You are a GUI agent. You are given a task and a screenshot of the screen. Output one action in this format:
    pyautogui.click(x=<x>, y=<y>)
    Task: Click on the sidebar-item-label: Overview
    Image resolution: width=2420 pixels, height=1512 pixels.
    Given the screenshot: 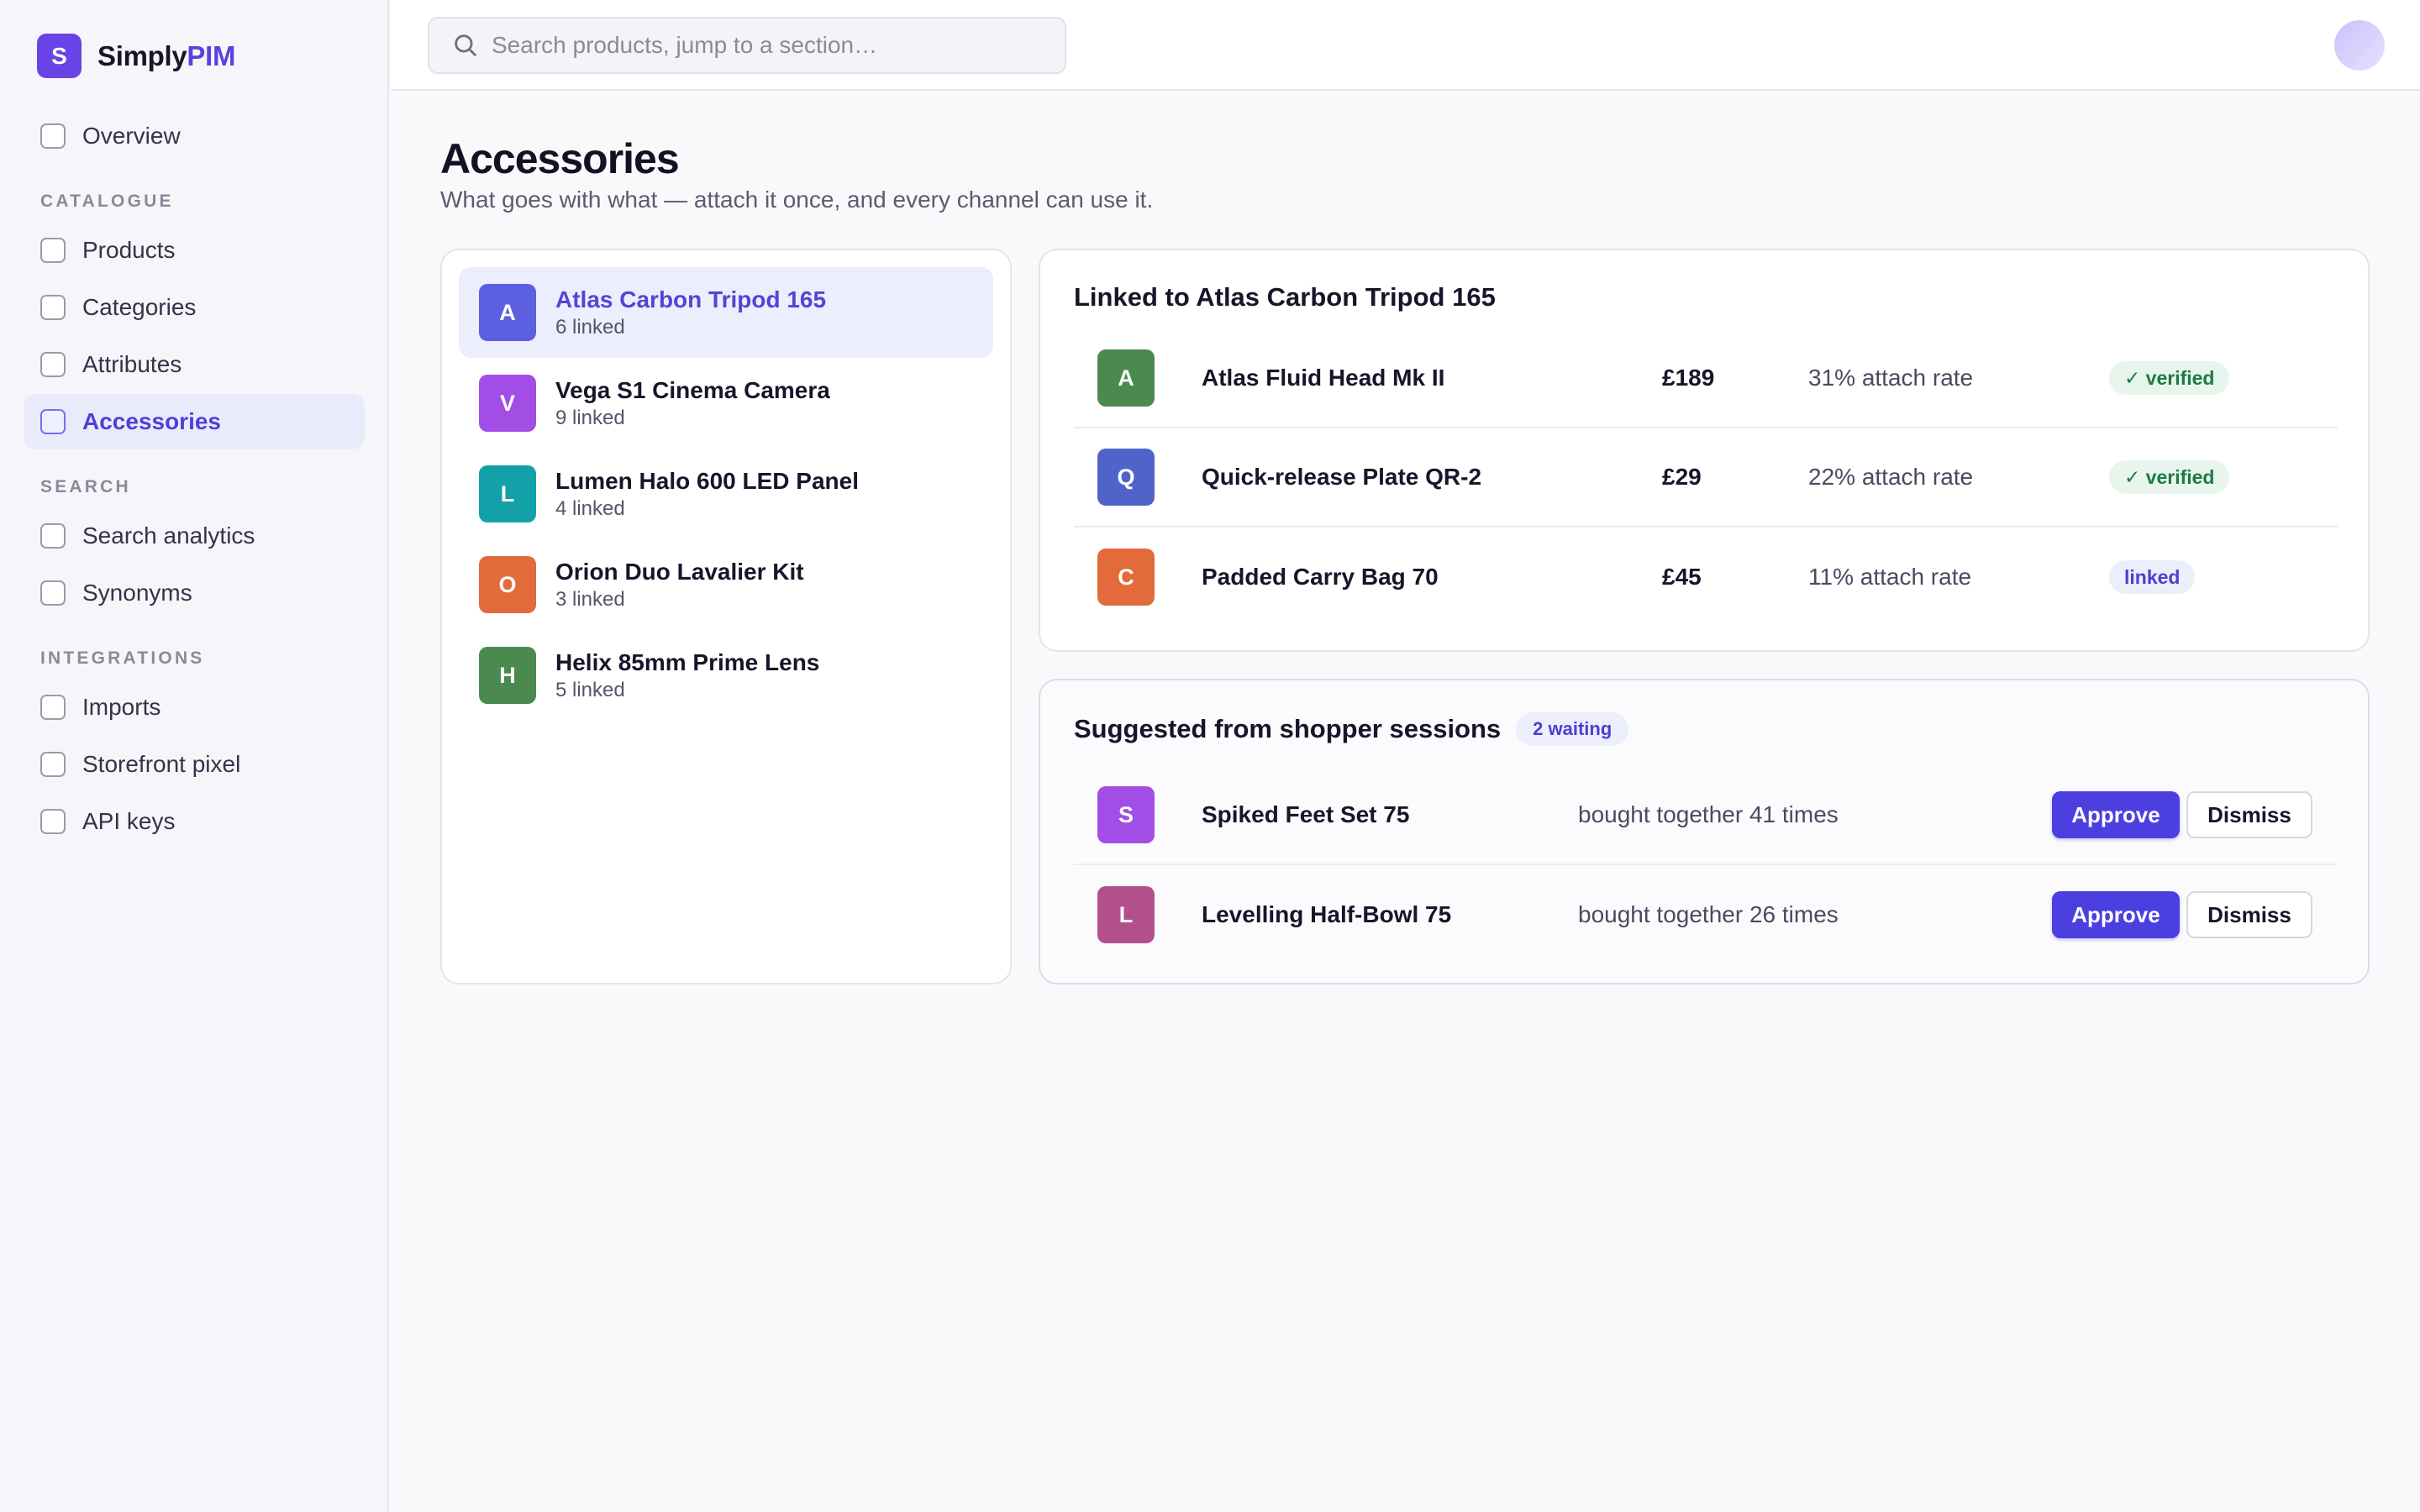 What is the action you would take?
    pyautogui.click(x=131, y=136)
    